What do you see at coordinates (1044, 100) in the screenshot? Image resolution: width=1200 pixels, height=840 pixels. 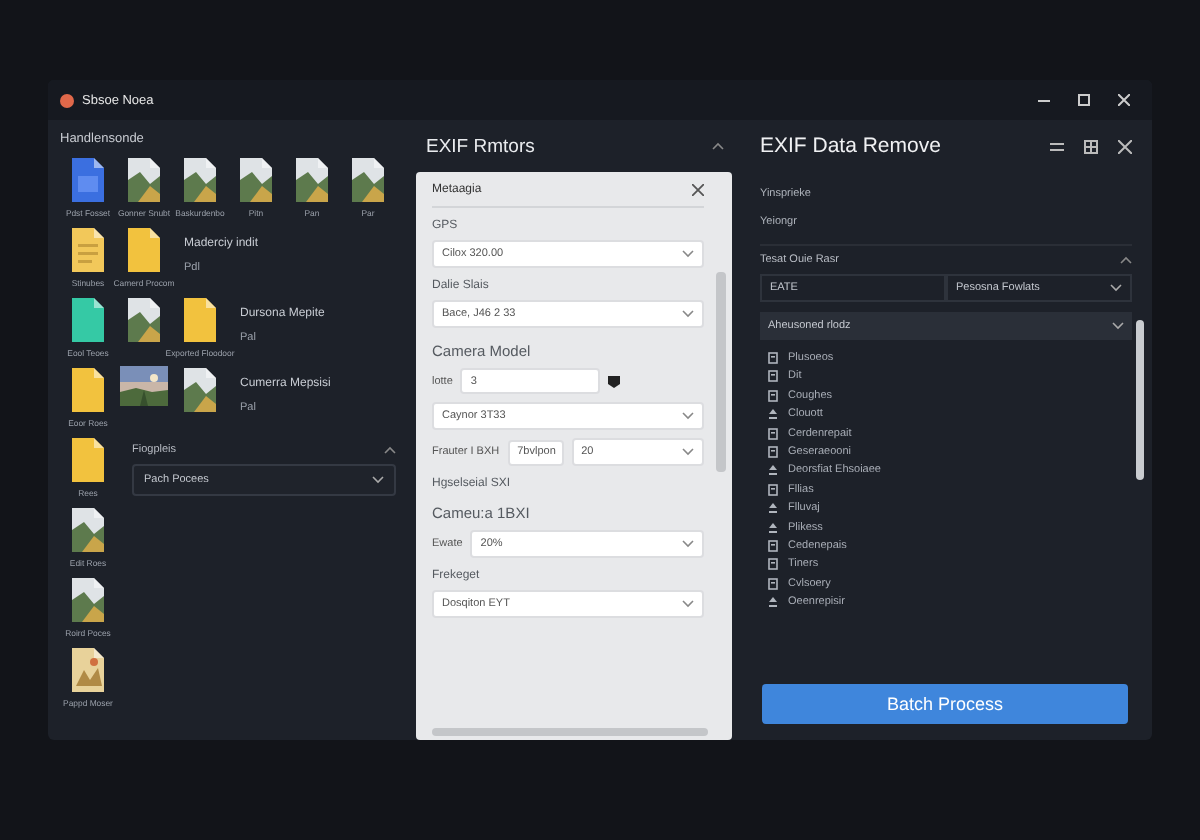 I see `minimize-icon` at bounding box center [1044, 100].